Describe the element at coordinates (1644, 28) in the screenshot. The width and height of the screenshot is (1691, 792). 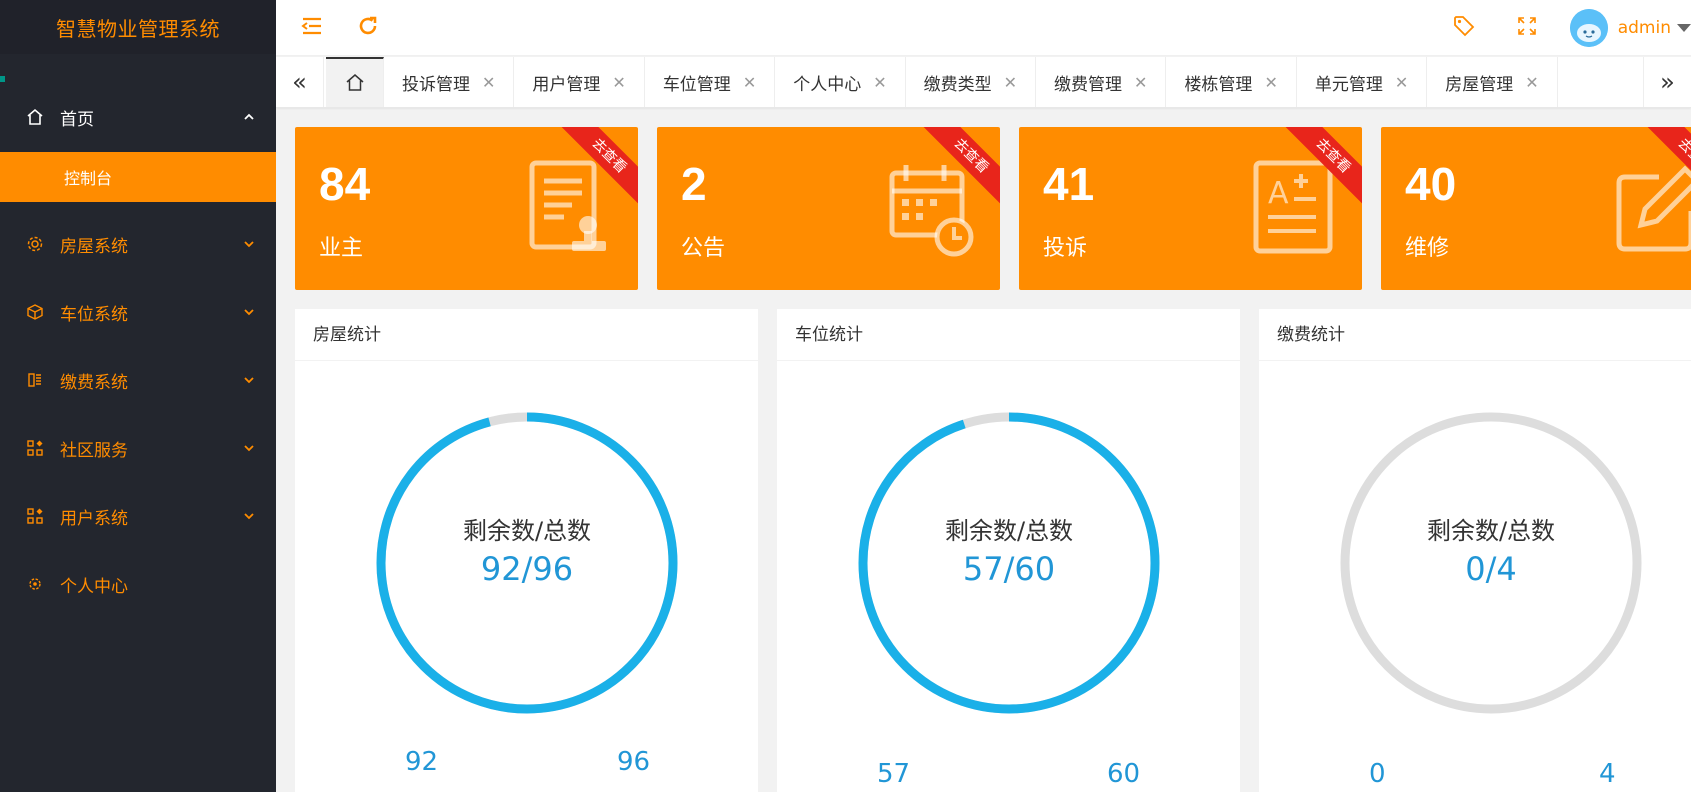
I see `username: admin` at that location.